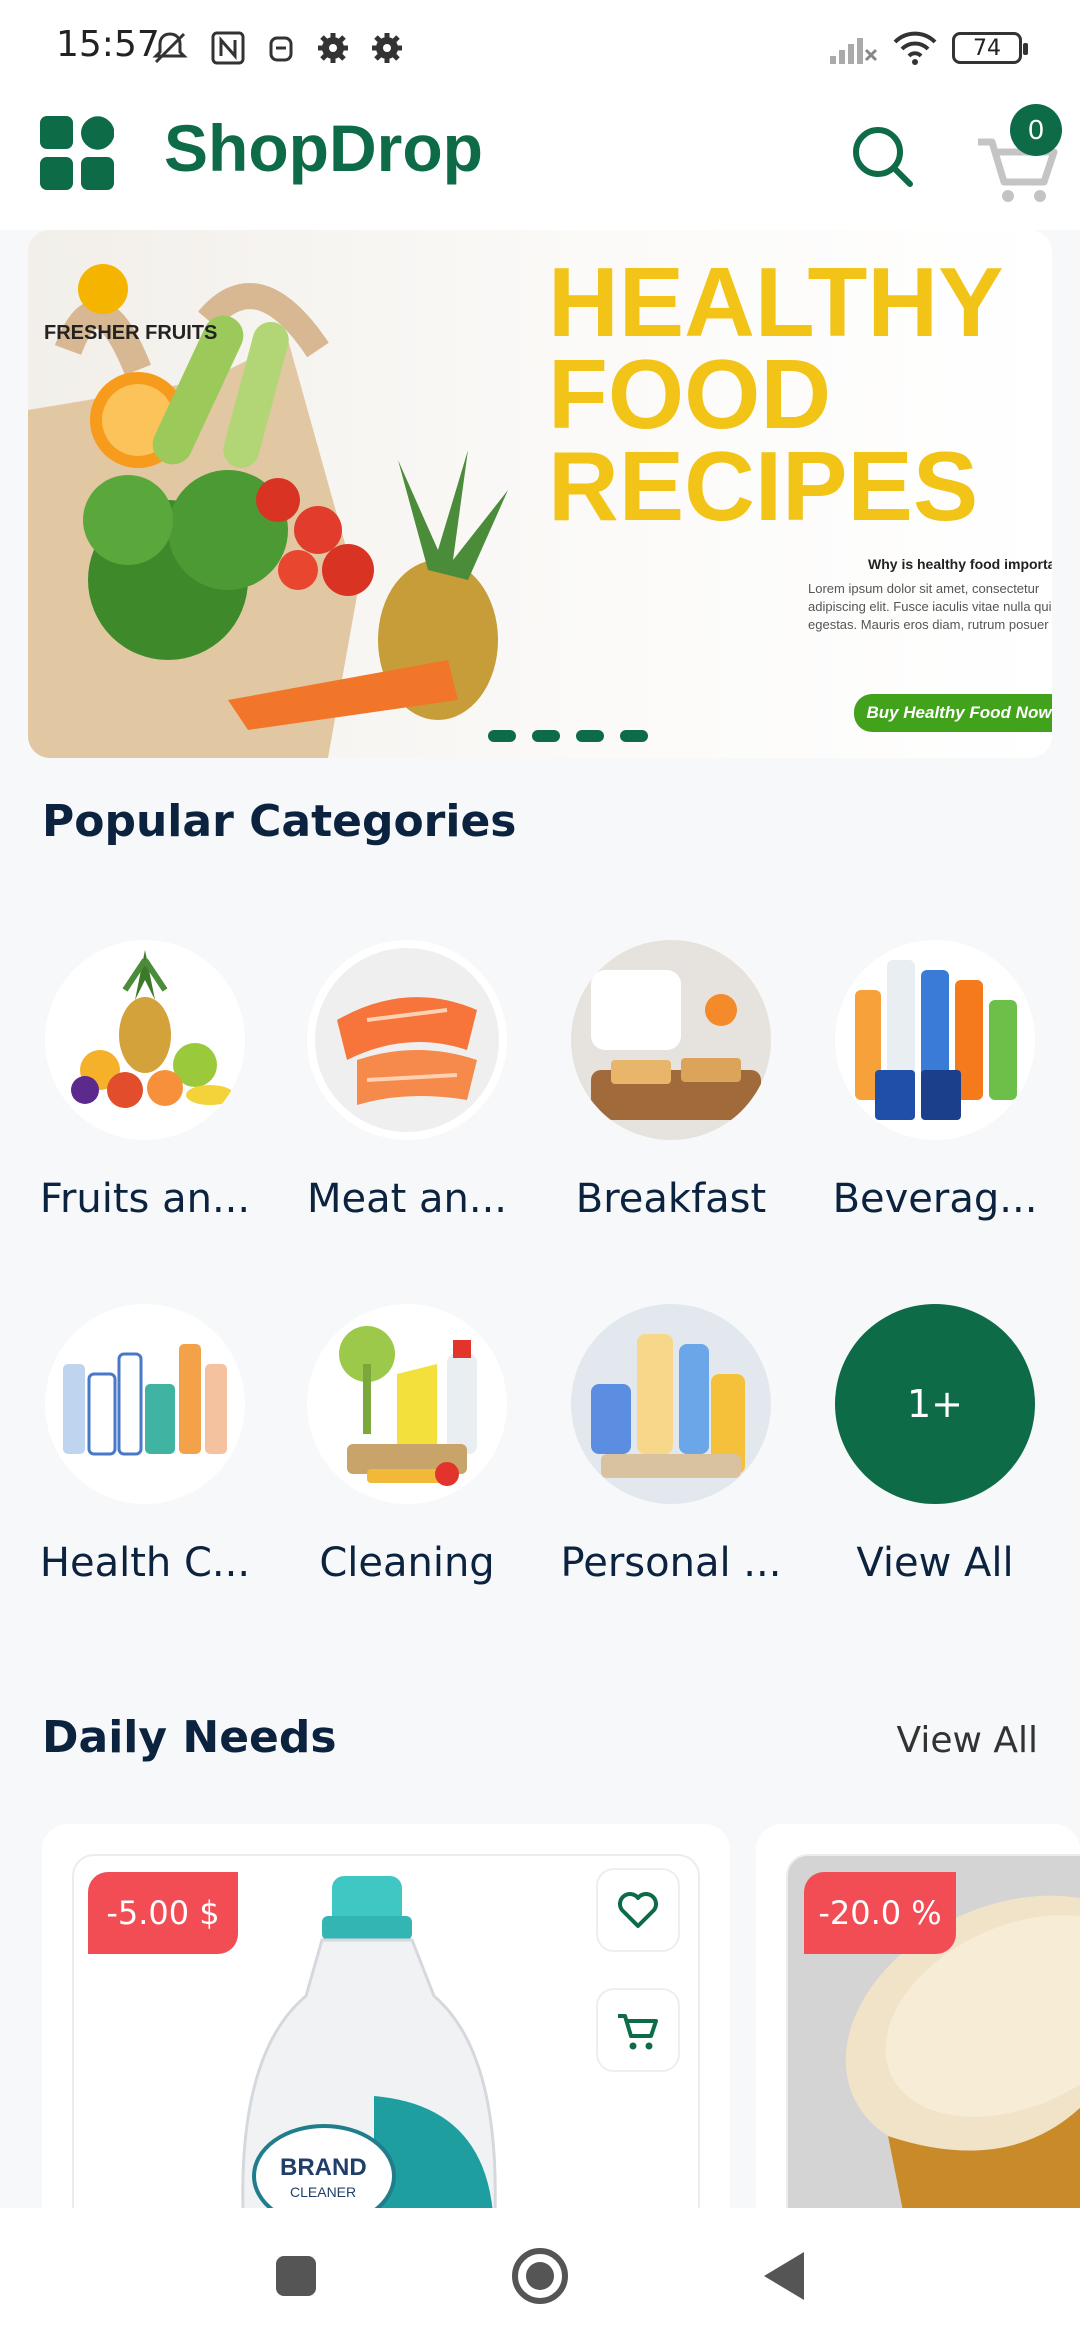 The height and width of the screenshot is (2340, 1080). What do you see at coordinates (880, 1913) in the screenshot?
I see `discount-badge: -20.0 %` at bounding box center [880, 1913].